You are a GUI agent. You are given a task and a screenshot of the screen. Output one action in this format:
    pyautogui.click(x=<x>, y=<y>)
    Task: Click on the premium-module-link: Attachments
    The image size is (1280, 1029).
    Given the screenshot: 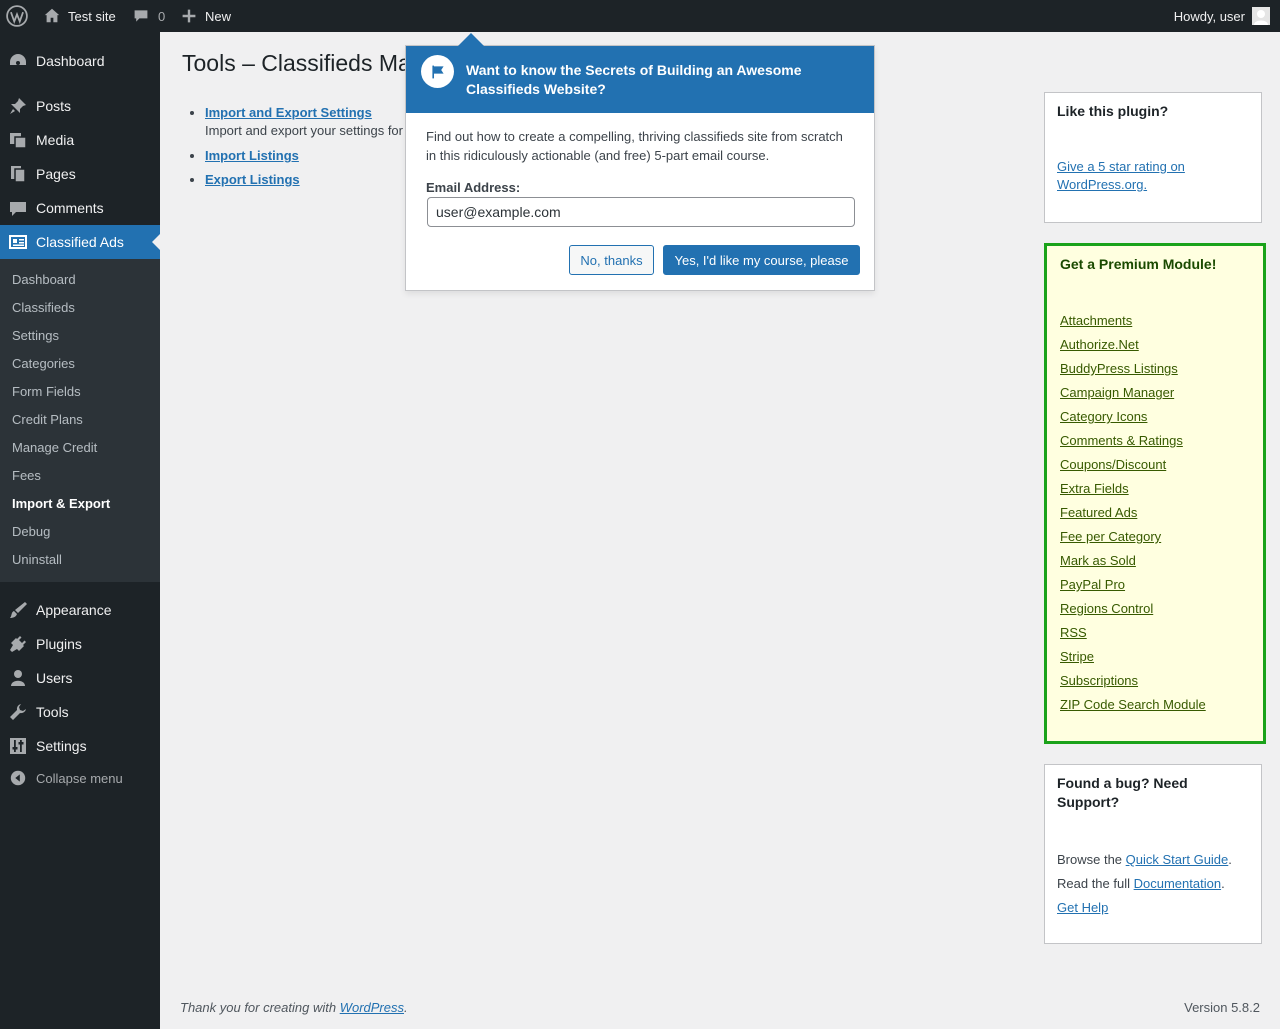 What is the action you would take?
    pyautogui.click(x=1155, y=321)
    